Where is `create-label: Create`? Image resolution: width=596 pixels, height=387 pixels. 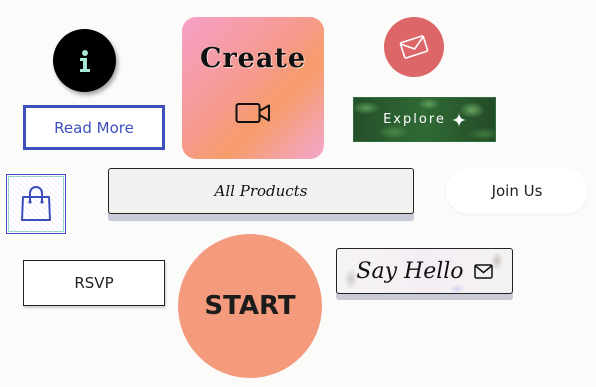 create-label: Create is located at coordinates (253, 58).